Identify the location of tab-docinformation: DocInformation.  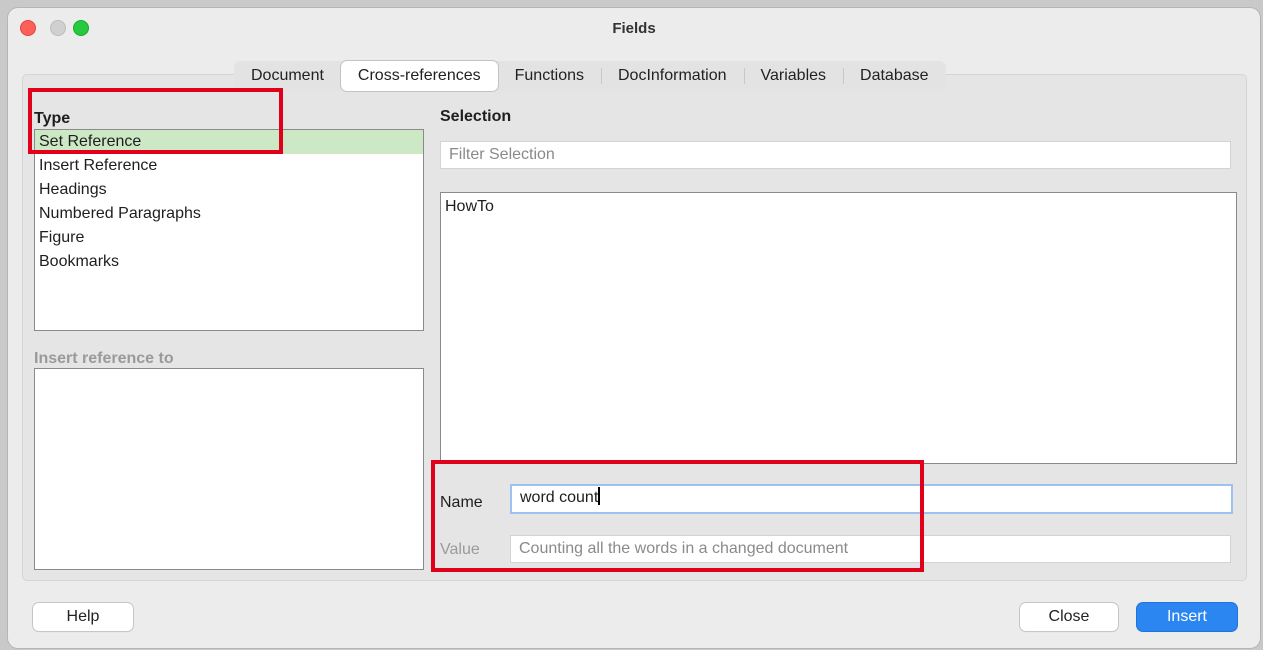
(672, 76).